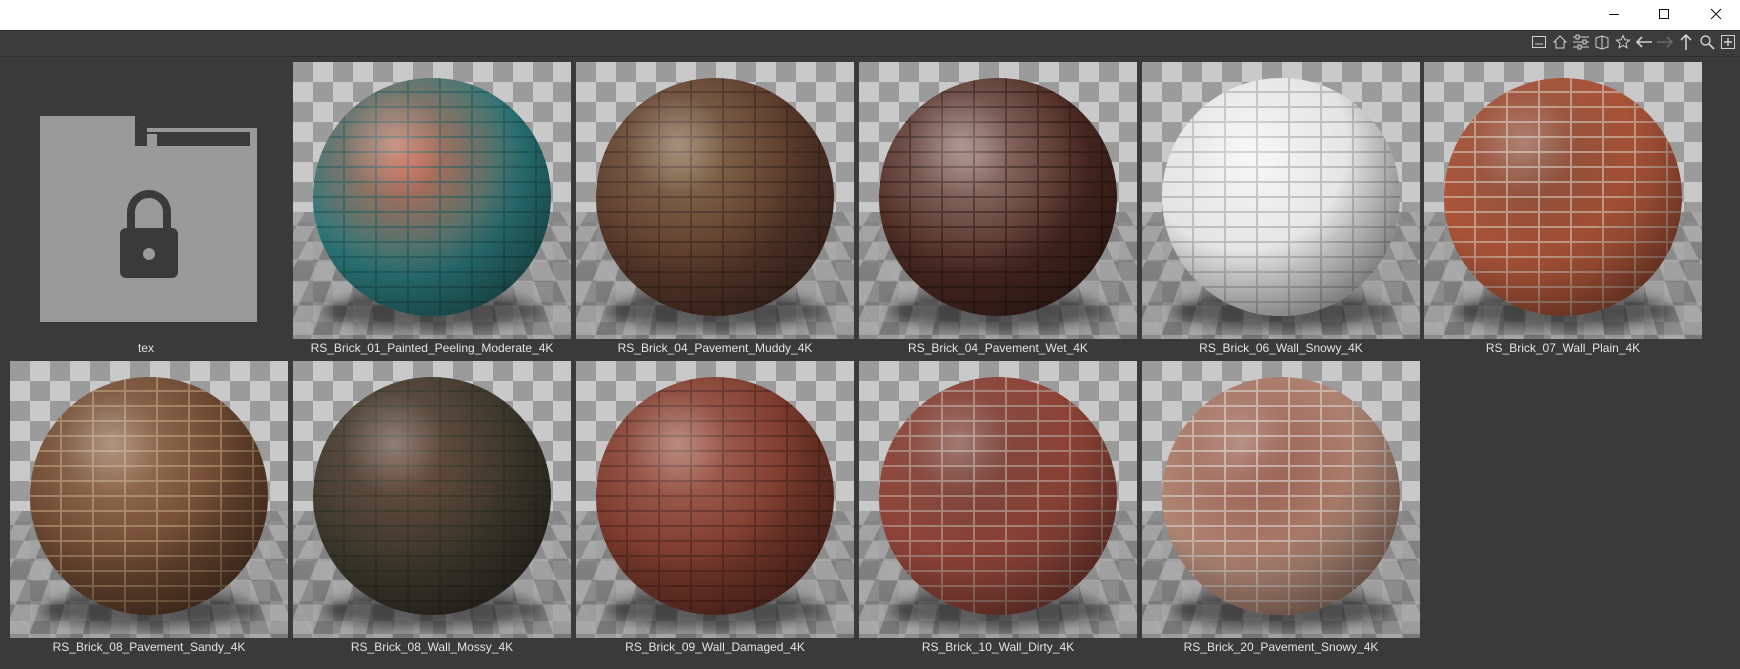 The width and height of the screenshot is (1740, 669). I want to click on filter-settings-button, so click(1581, 42).